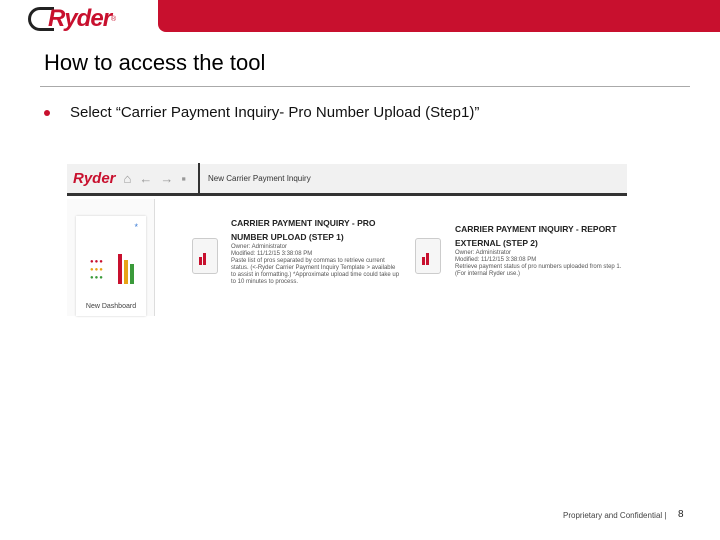 This screenshot has width=720, height=540. What do you see at coordinates (114, 19) in the screenshot?
I see `registered-mark: ®` at bounding box center [114, 19].